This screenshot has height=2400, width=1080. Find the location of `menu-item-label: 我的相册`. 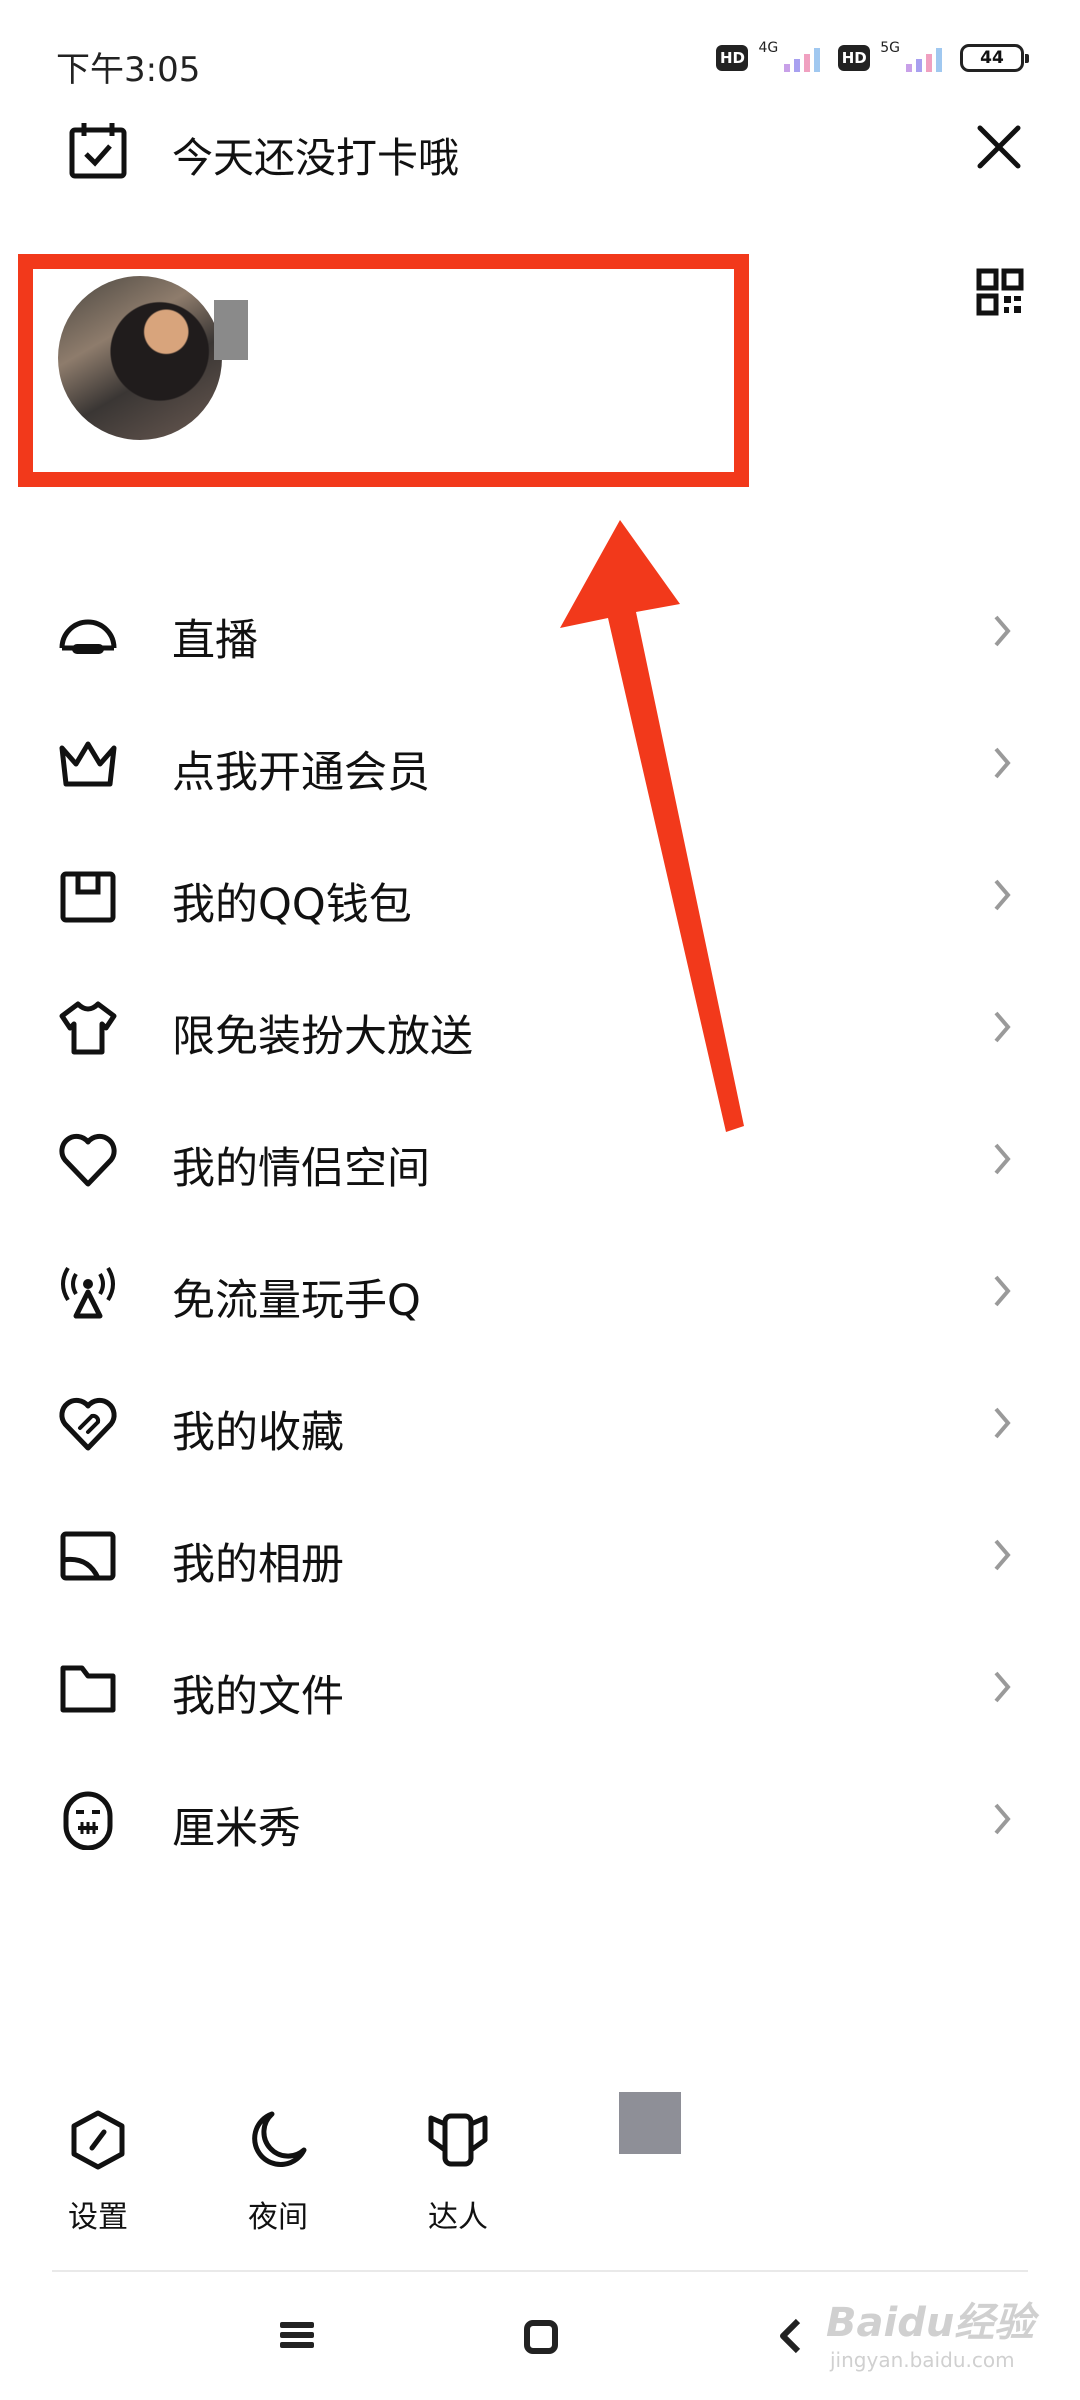

menu-item-label: 我的相册 is located at coordinates (258, 1565).